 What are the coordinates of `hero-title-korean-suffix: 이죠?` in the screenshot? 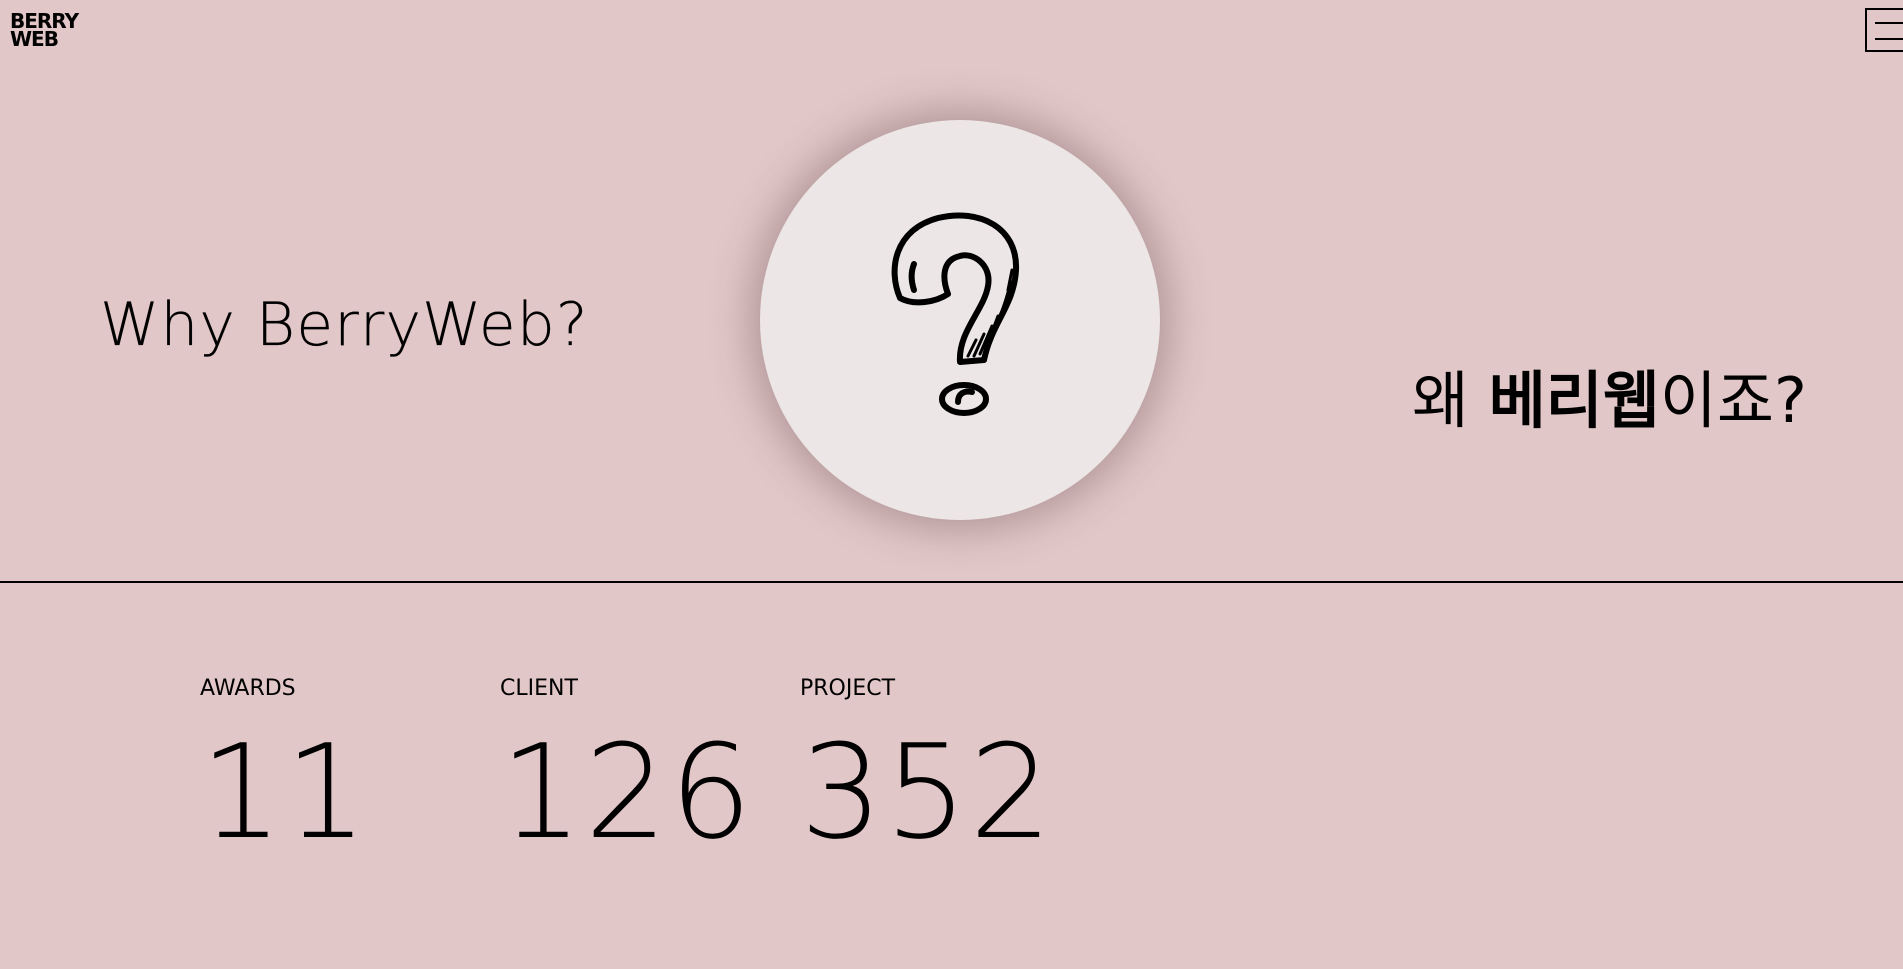 It's located at (1733, 400).